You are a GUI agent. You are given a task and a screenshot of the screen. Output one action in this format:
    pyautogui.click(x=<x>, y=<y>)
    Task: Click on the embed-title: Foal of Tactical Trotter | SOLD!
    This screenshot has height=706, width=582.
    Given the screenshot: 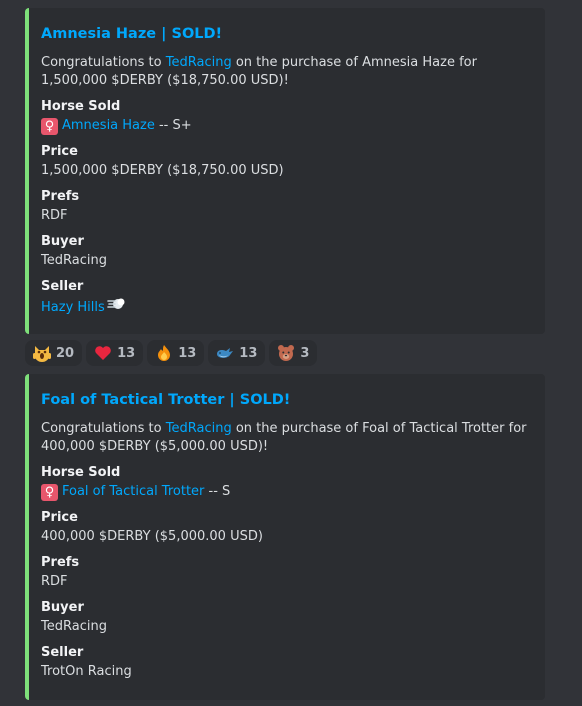 What is the action you would take?
    pyautogui.click(x=285, y=400)
    